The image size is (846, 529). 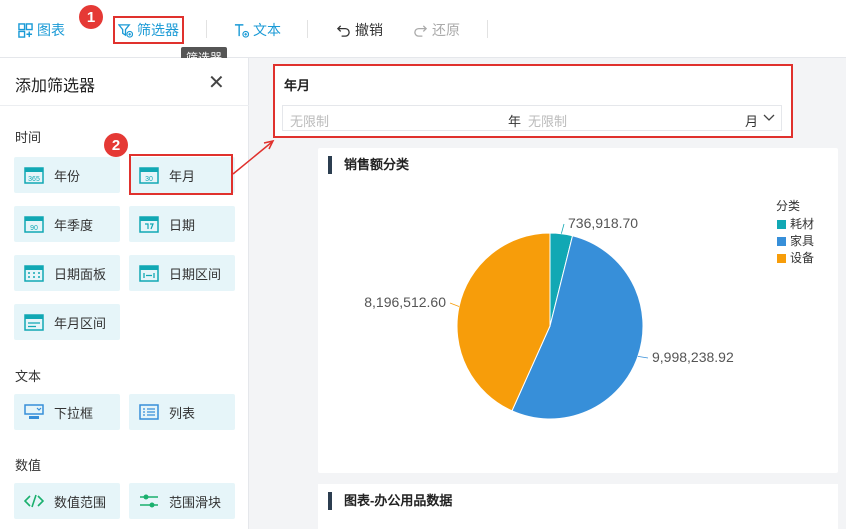 I want to click on filter-option-dropdown: 下拉框, so click(x=67, y=412).